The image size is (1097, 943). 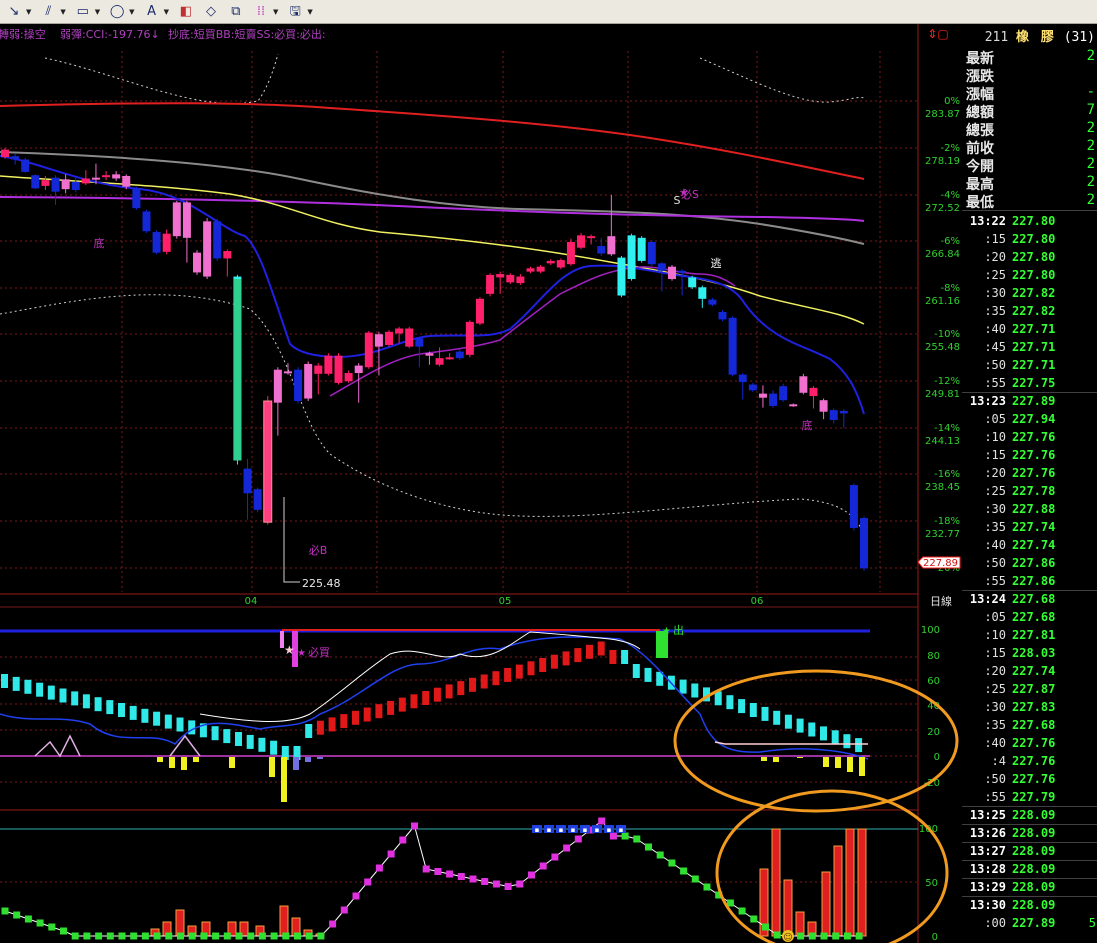 I want to click on tick-time: :30, so click(x=995, y=707).